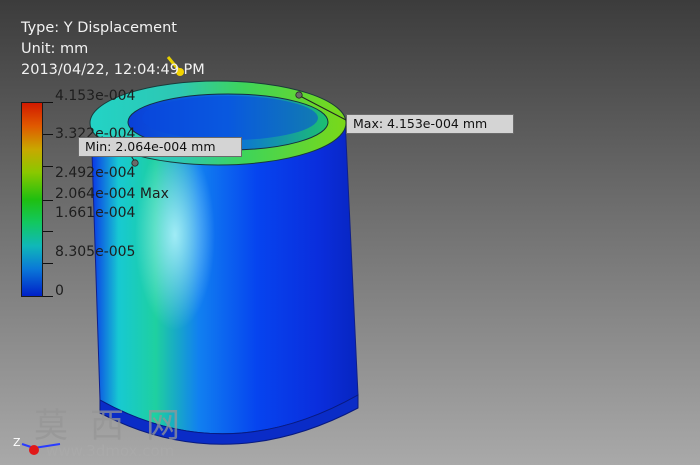 Image resolution: width=700 pixels, height=465 pixels. I want to click on scale-label: 8.305e-005, so click(95, 252).